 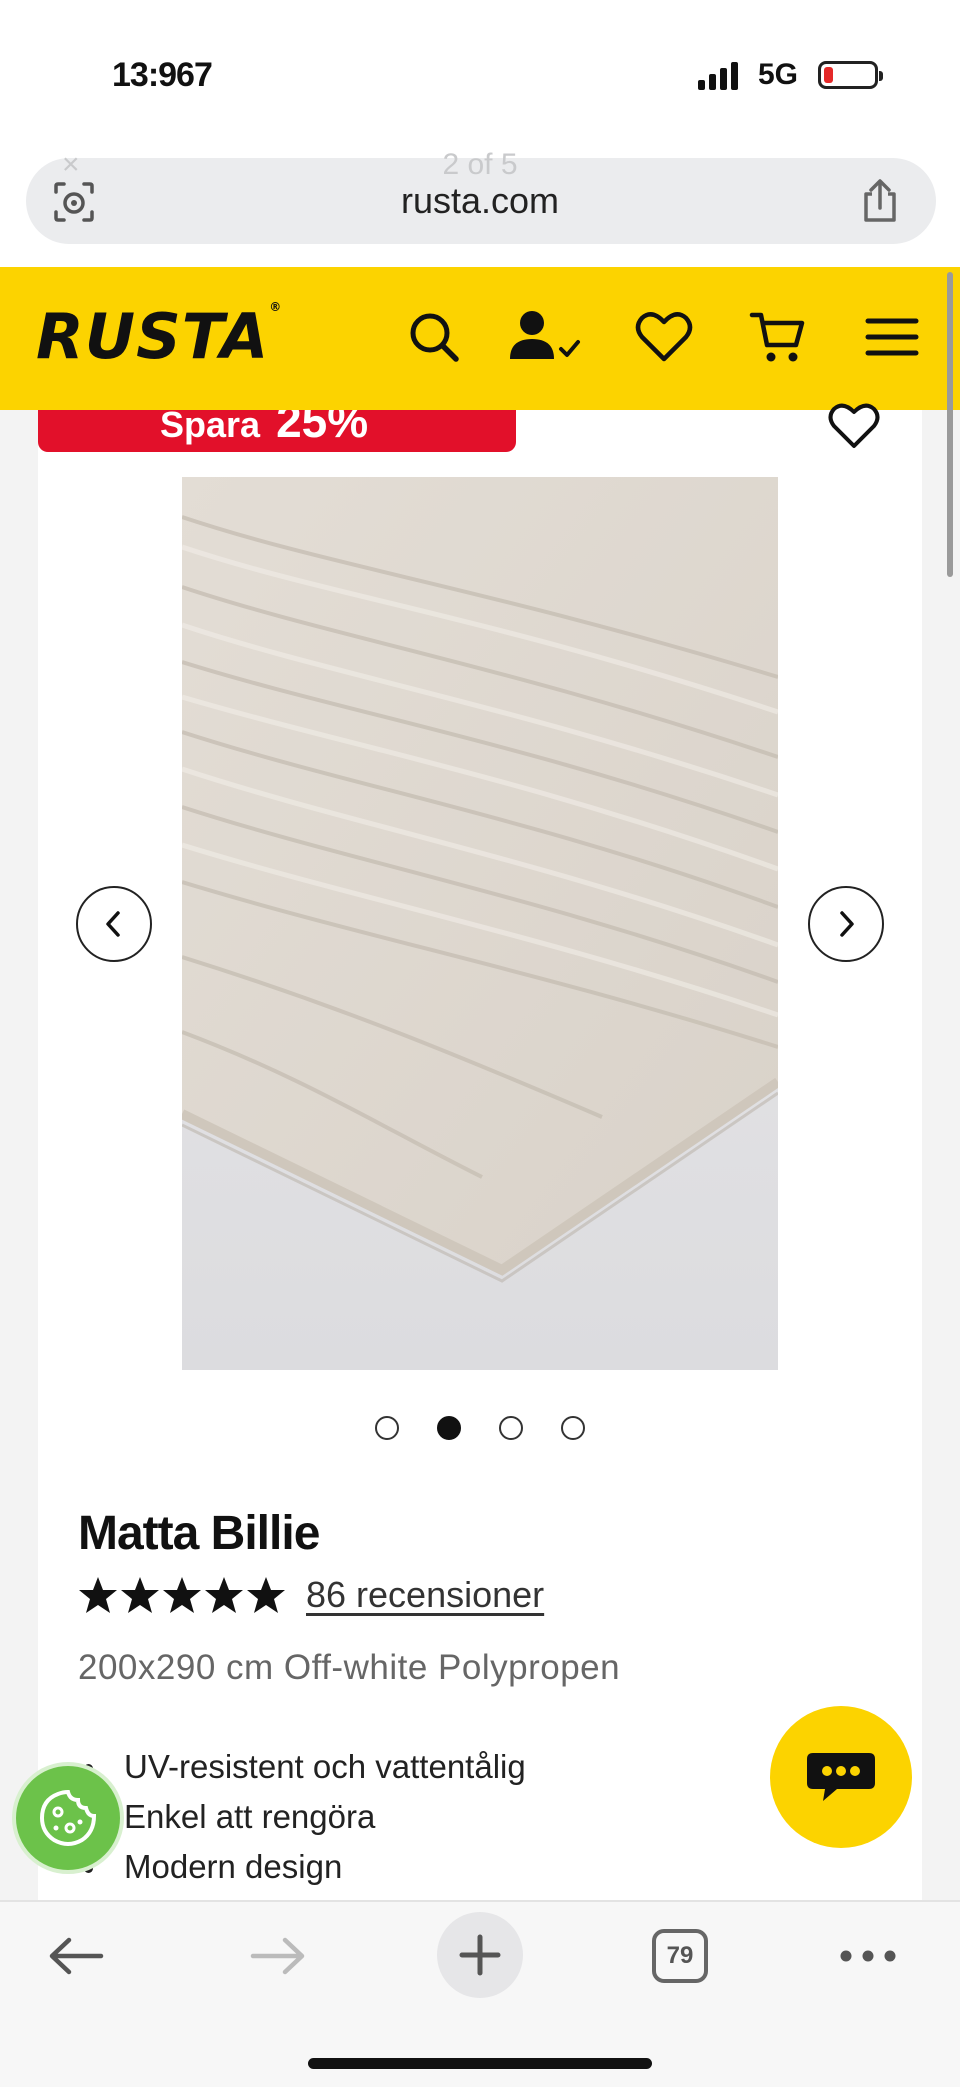 I want to click on new-tab-button, so click(x=480, y=1955).